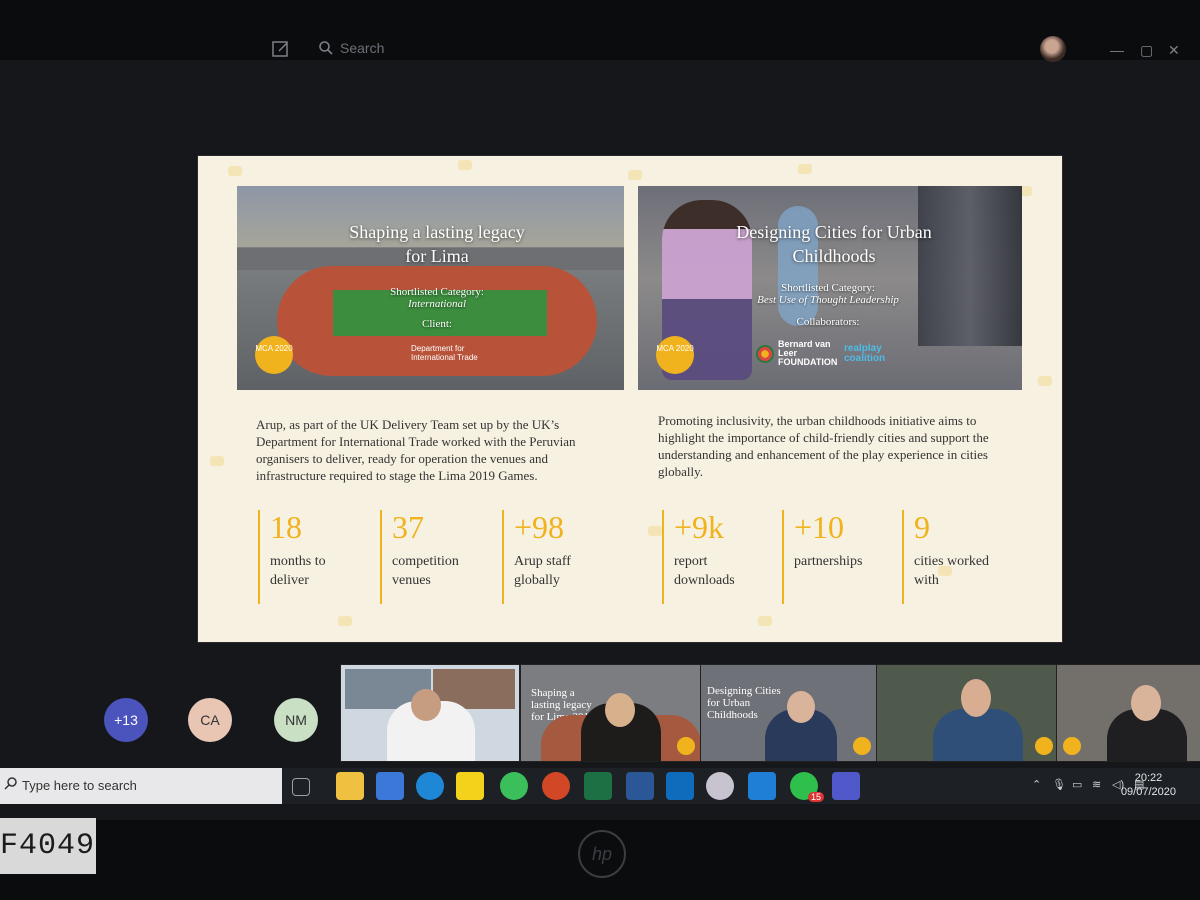  Describe the element at coordinates (828, 322) in the screenshot. I see `collaborators-label: Collaborators:` at that location.